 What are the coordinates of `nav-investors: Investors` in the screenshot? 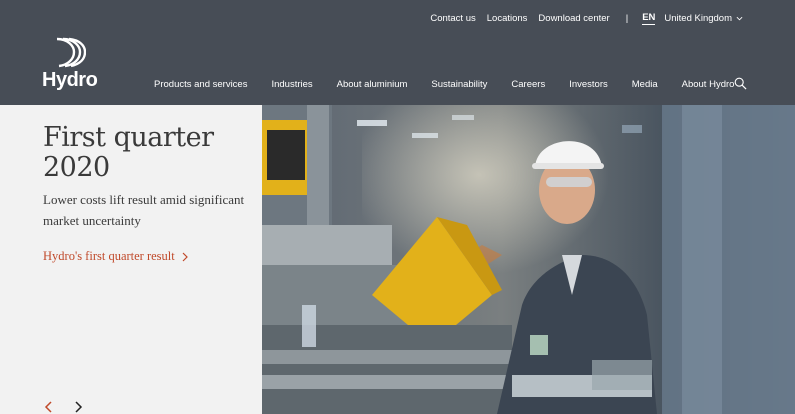 It's located at (588, 84).